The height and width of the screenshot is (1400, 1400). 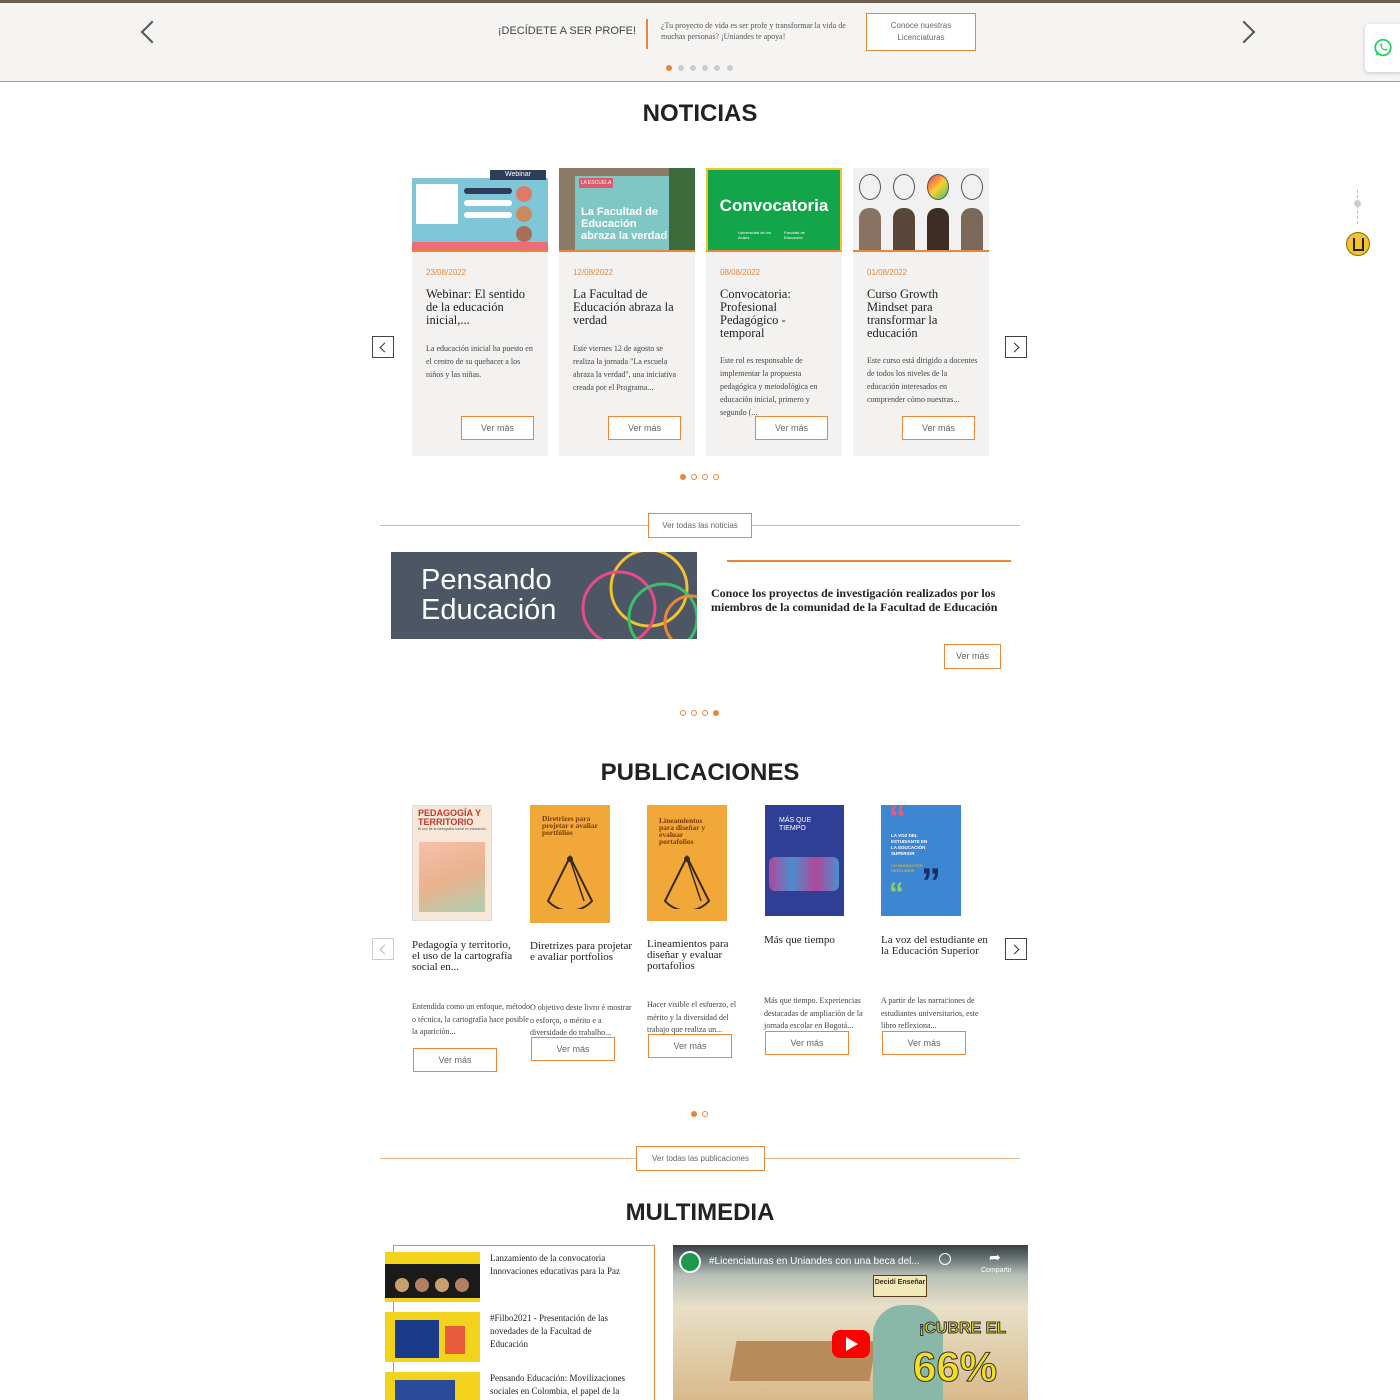 What do you see at coordinates (1016, 347) in the screenshot?
I see `news-next-button` at bounding box center [1016, 347].